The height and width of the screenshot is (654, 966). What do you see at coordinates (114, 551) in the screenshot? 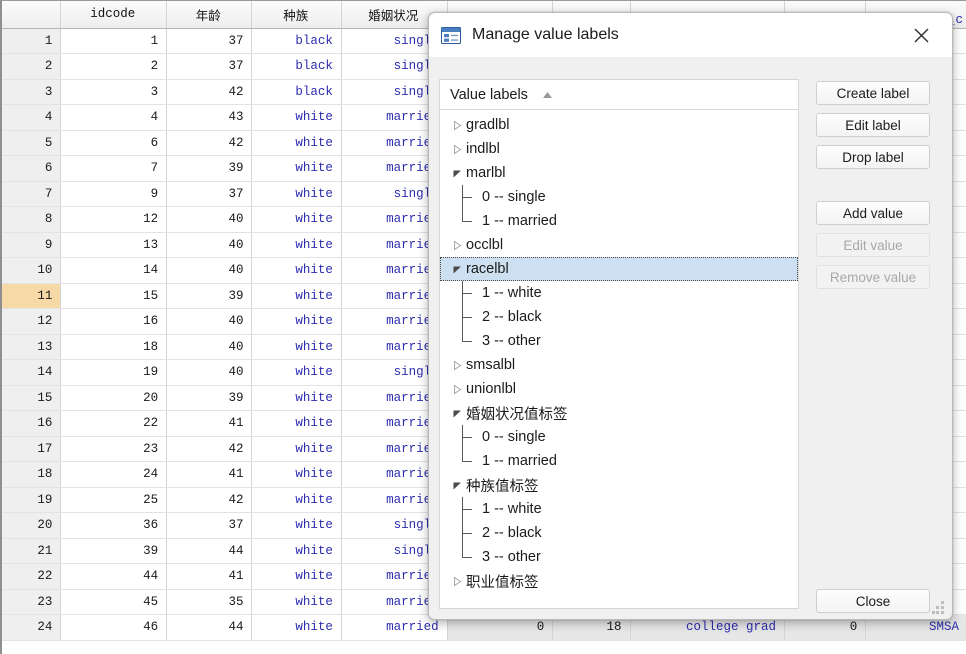
I see `cell-idcode: 39` at bounding box center [114, 551].